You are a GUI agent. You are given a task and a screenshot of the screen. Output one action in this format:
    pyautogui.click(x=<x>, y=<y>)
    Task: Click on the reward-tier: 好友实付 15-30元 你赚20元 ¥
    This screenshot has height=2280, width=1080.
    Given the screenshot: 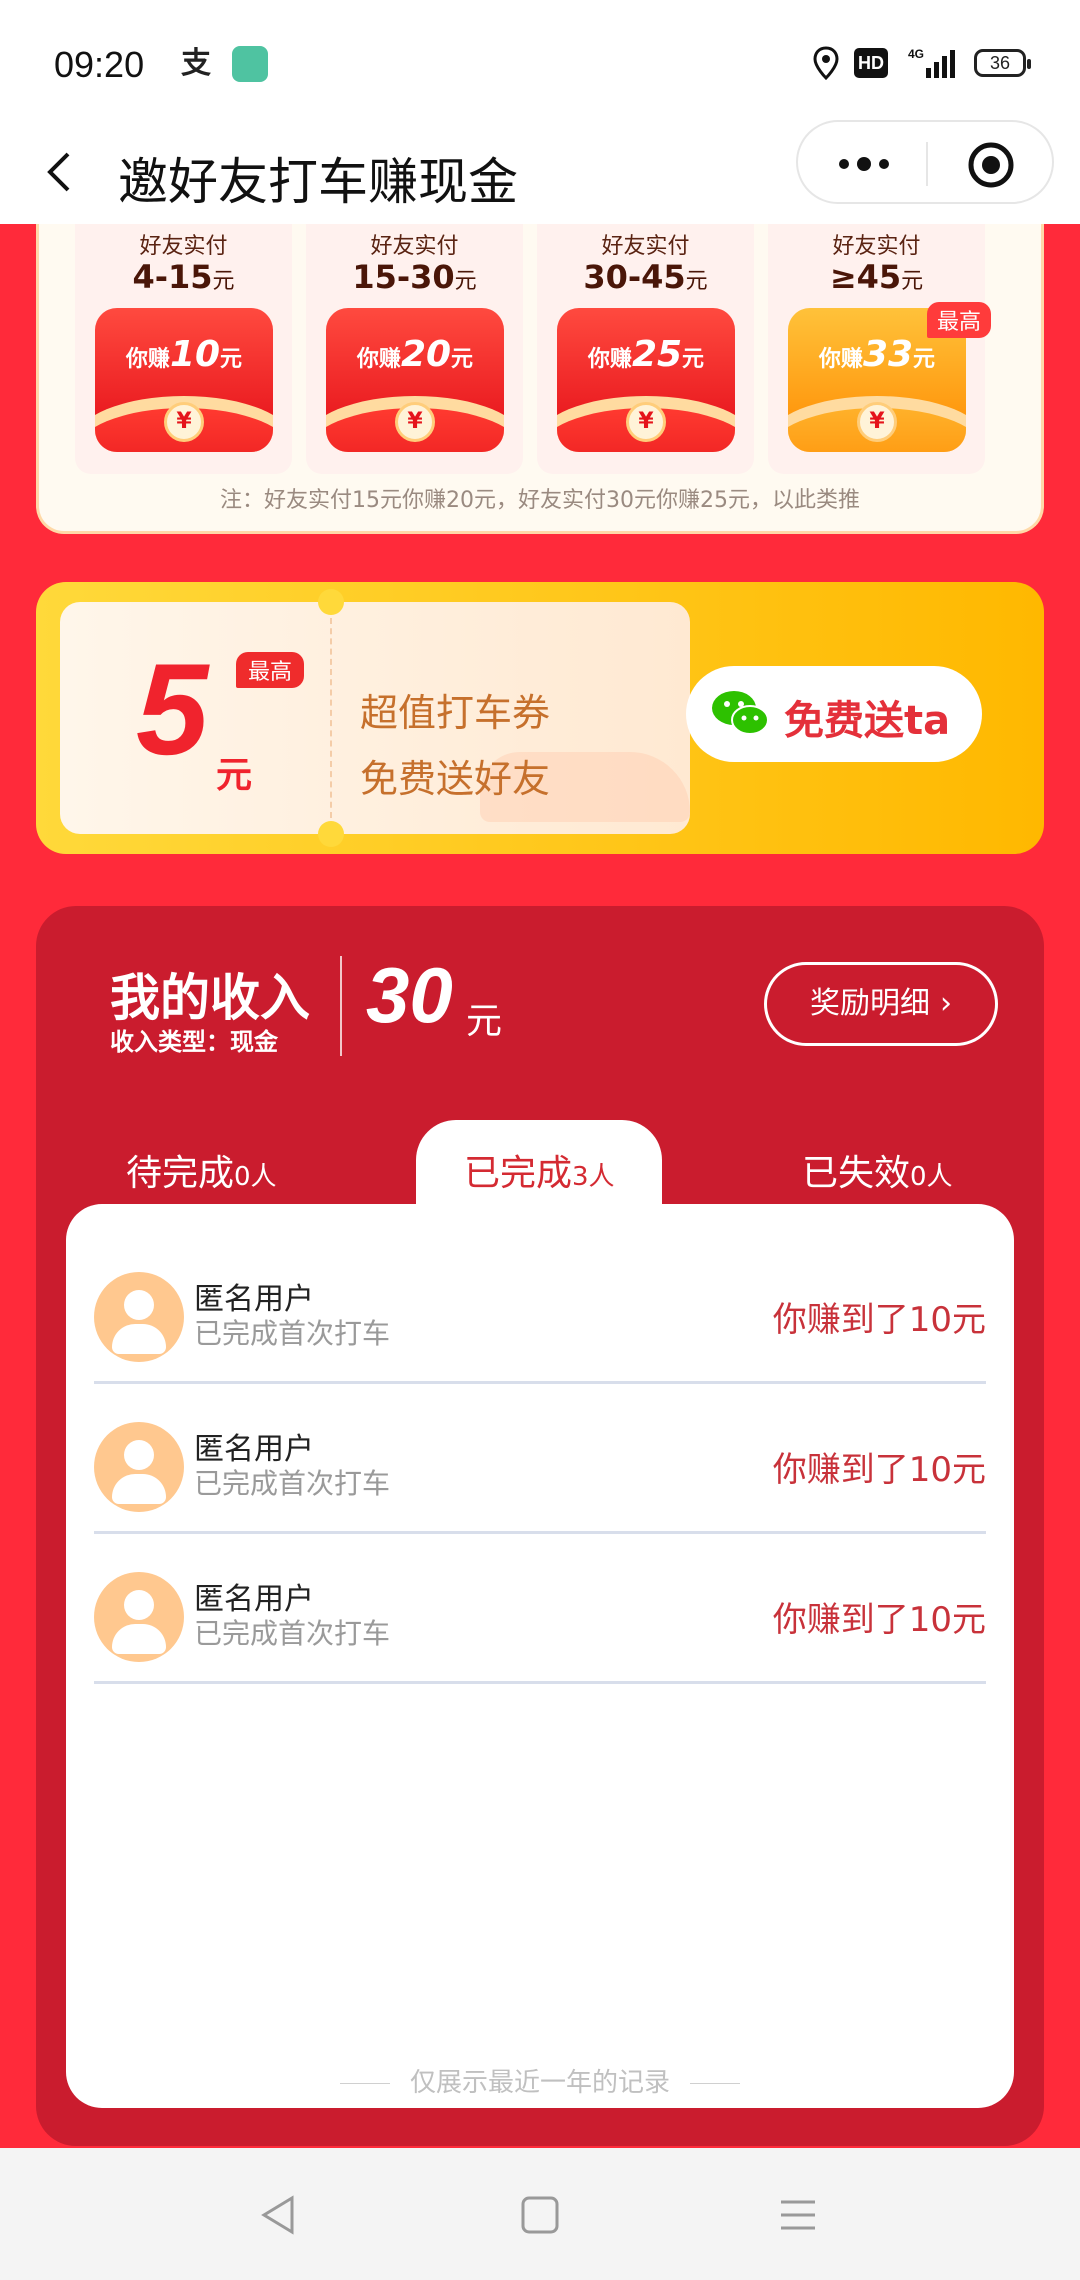 What is the action you would take?
    pyautogui.click(x=414, y=349)
    